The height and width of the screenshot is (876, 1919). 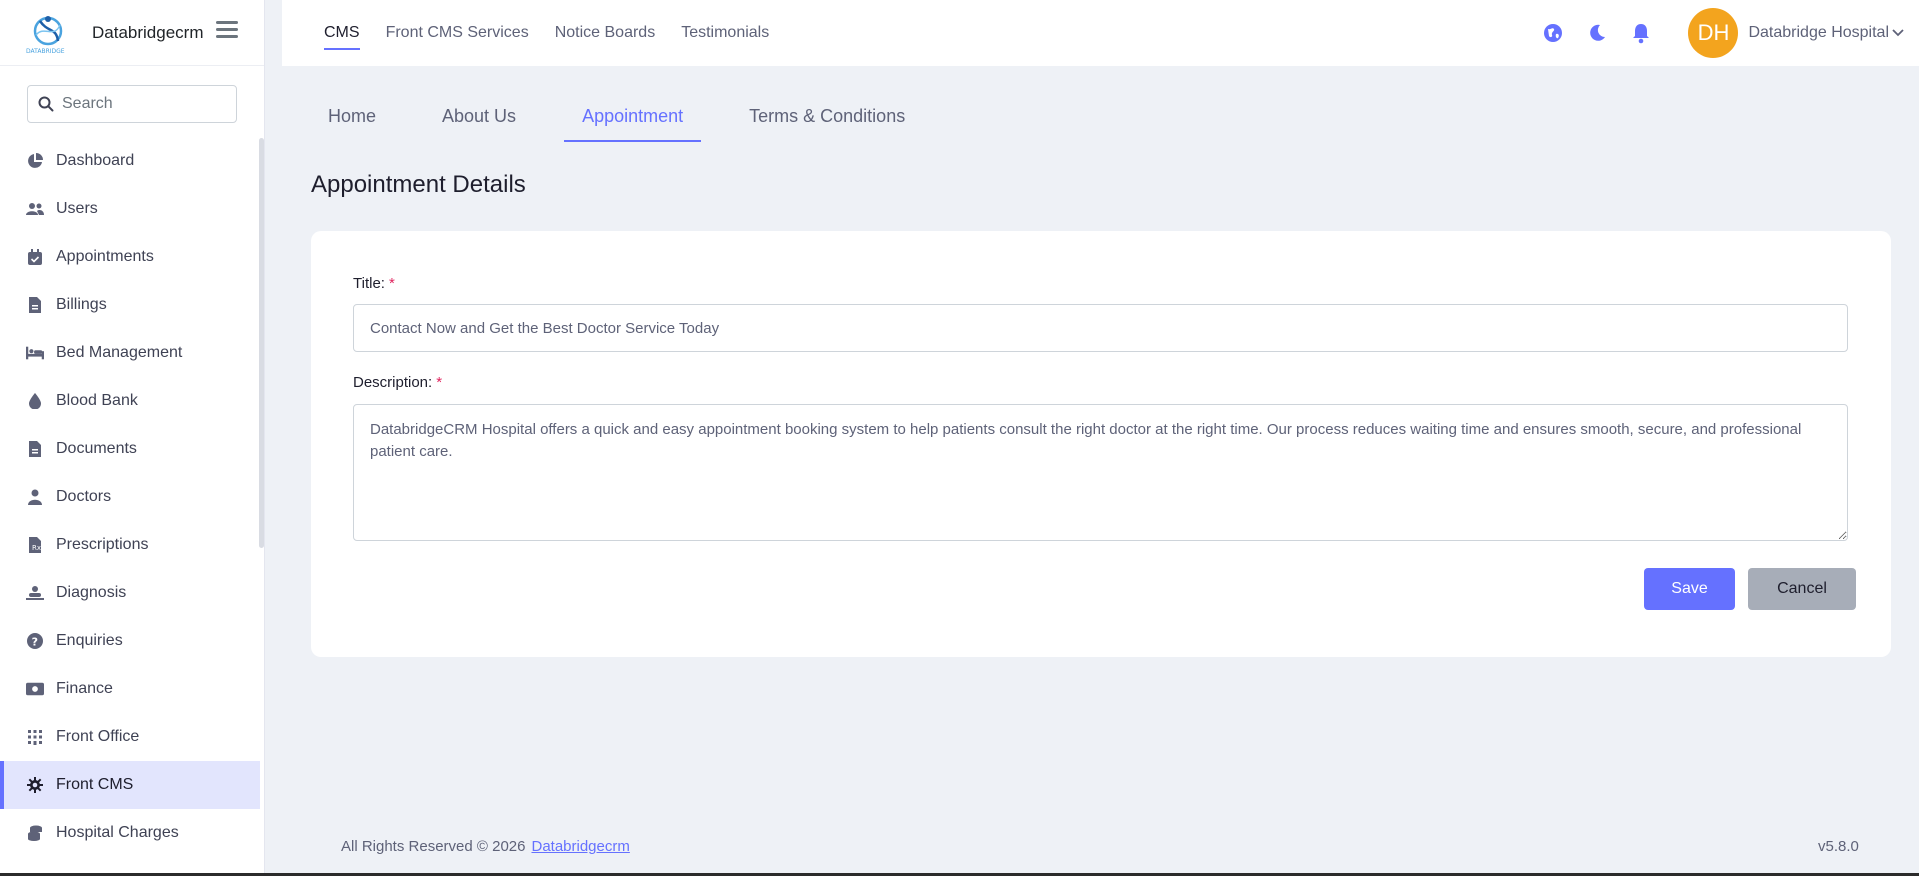 What do you see at coordinates (81, 304) in the screenshot?
I see `sidebar-item-label: Billings` at bounding box center [81, 304].